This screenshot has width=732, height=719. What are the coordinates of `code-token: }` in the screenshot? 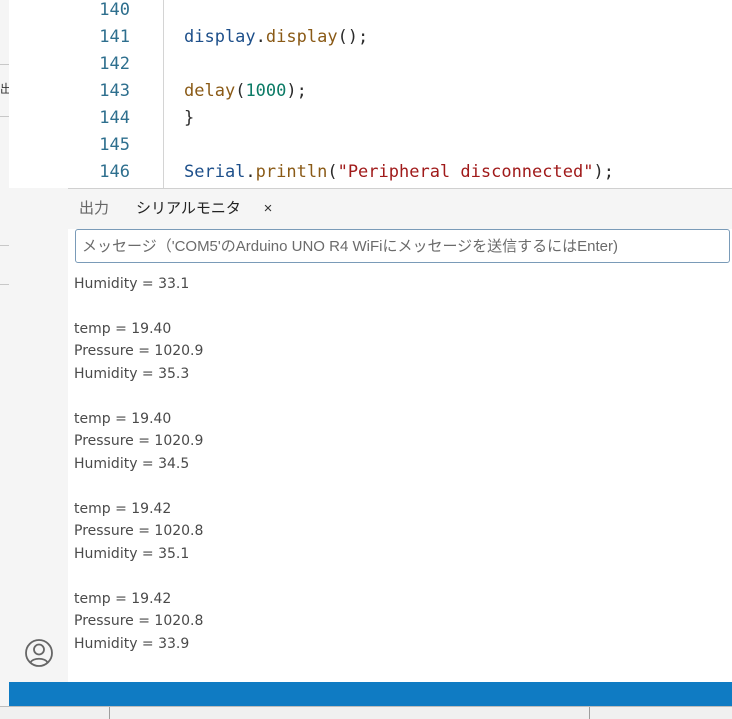 It's located at (189, 118).